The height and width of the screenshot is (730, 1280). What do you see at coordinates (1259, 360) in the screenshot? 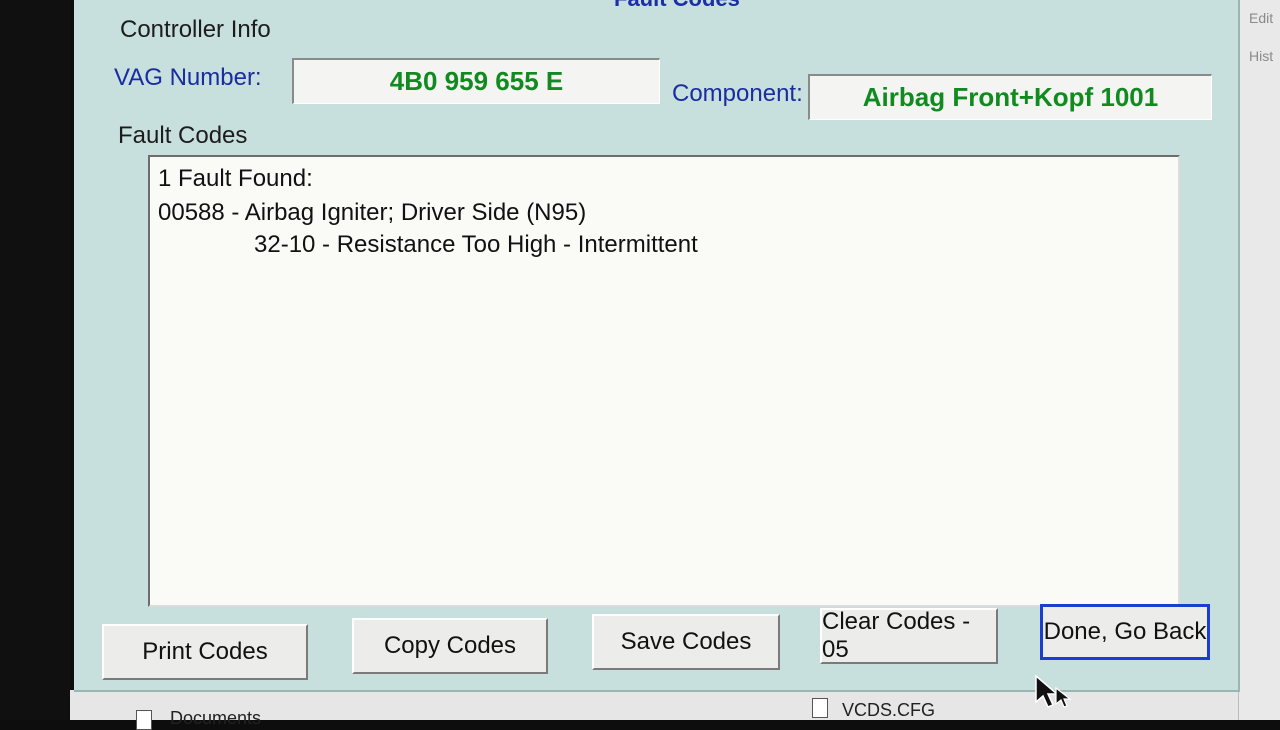
I see `background-window: Edit Hist` at bounding box center [1259, 360].